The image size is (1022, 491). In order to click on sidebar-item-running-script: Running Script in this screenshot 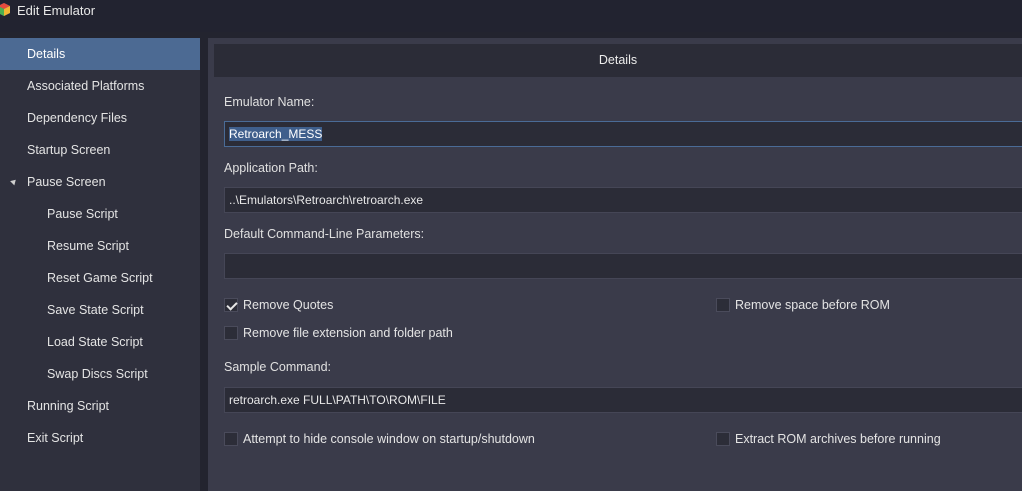, I will do `click(100, 406)`.